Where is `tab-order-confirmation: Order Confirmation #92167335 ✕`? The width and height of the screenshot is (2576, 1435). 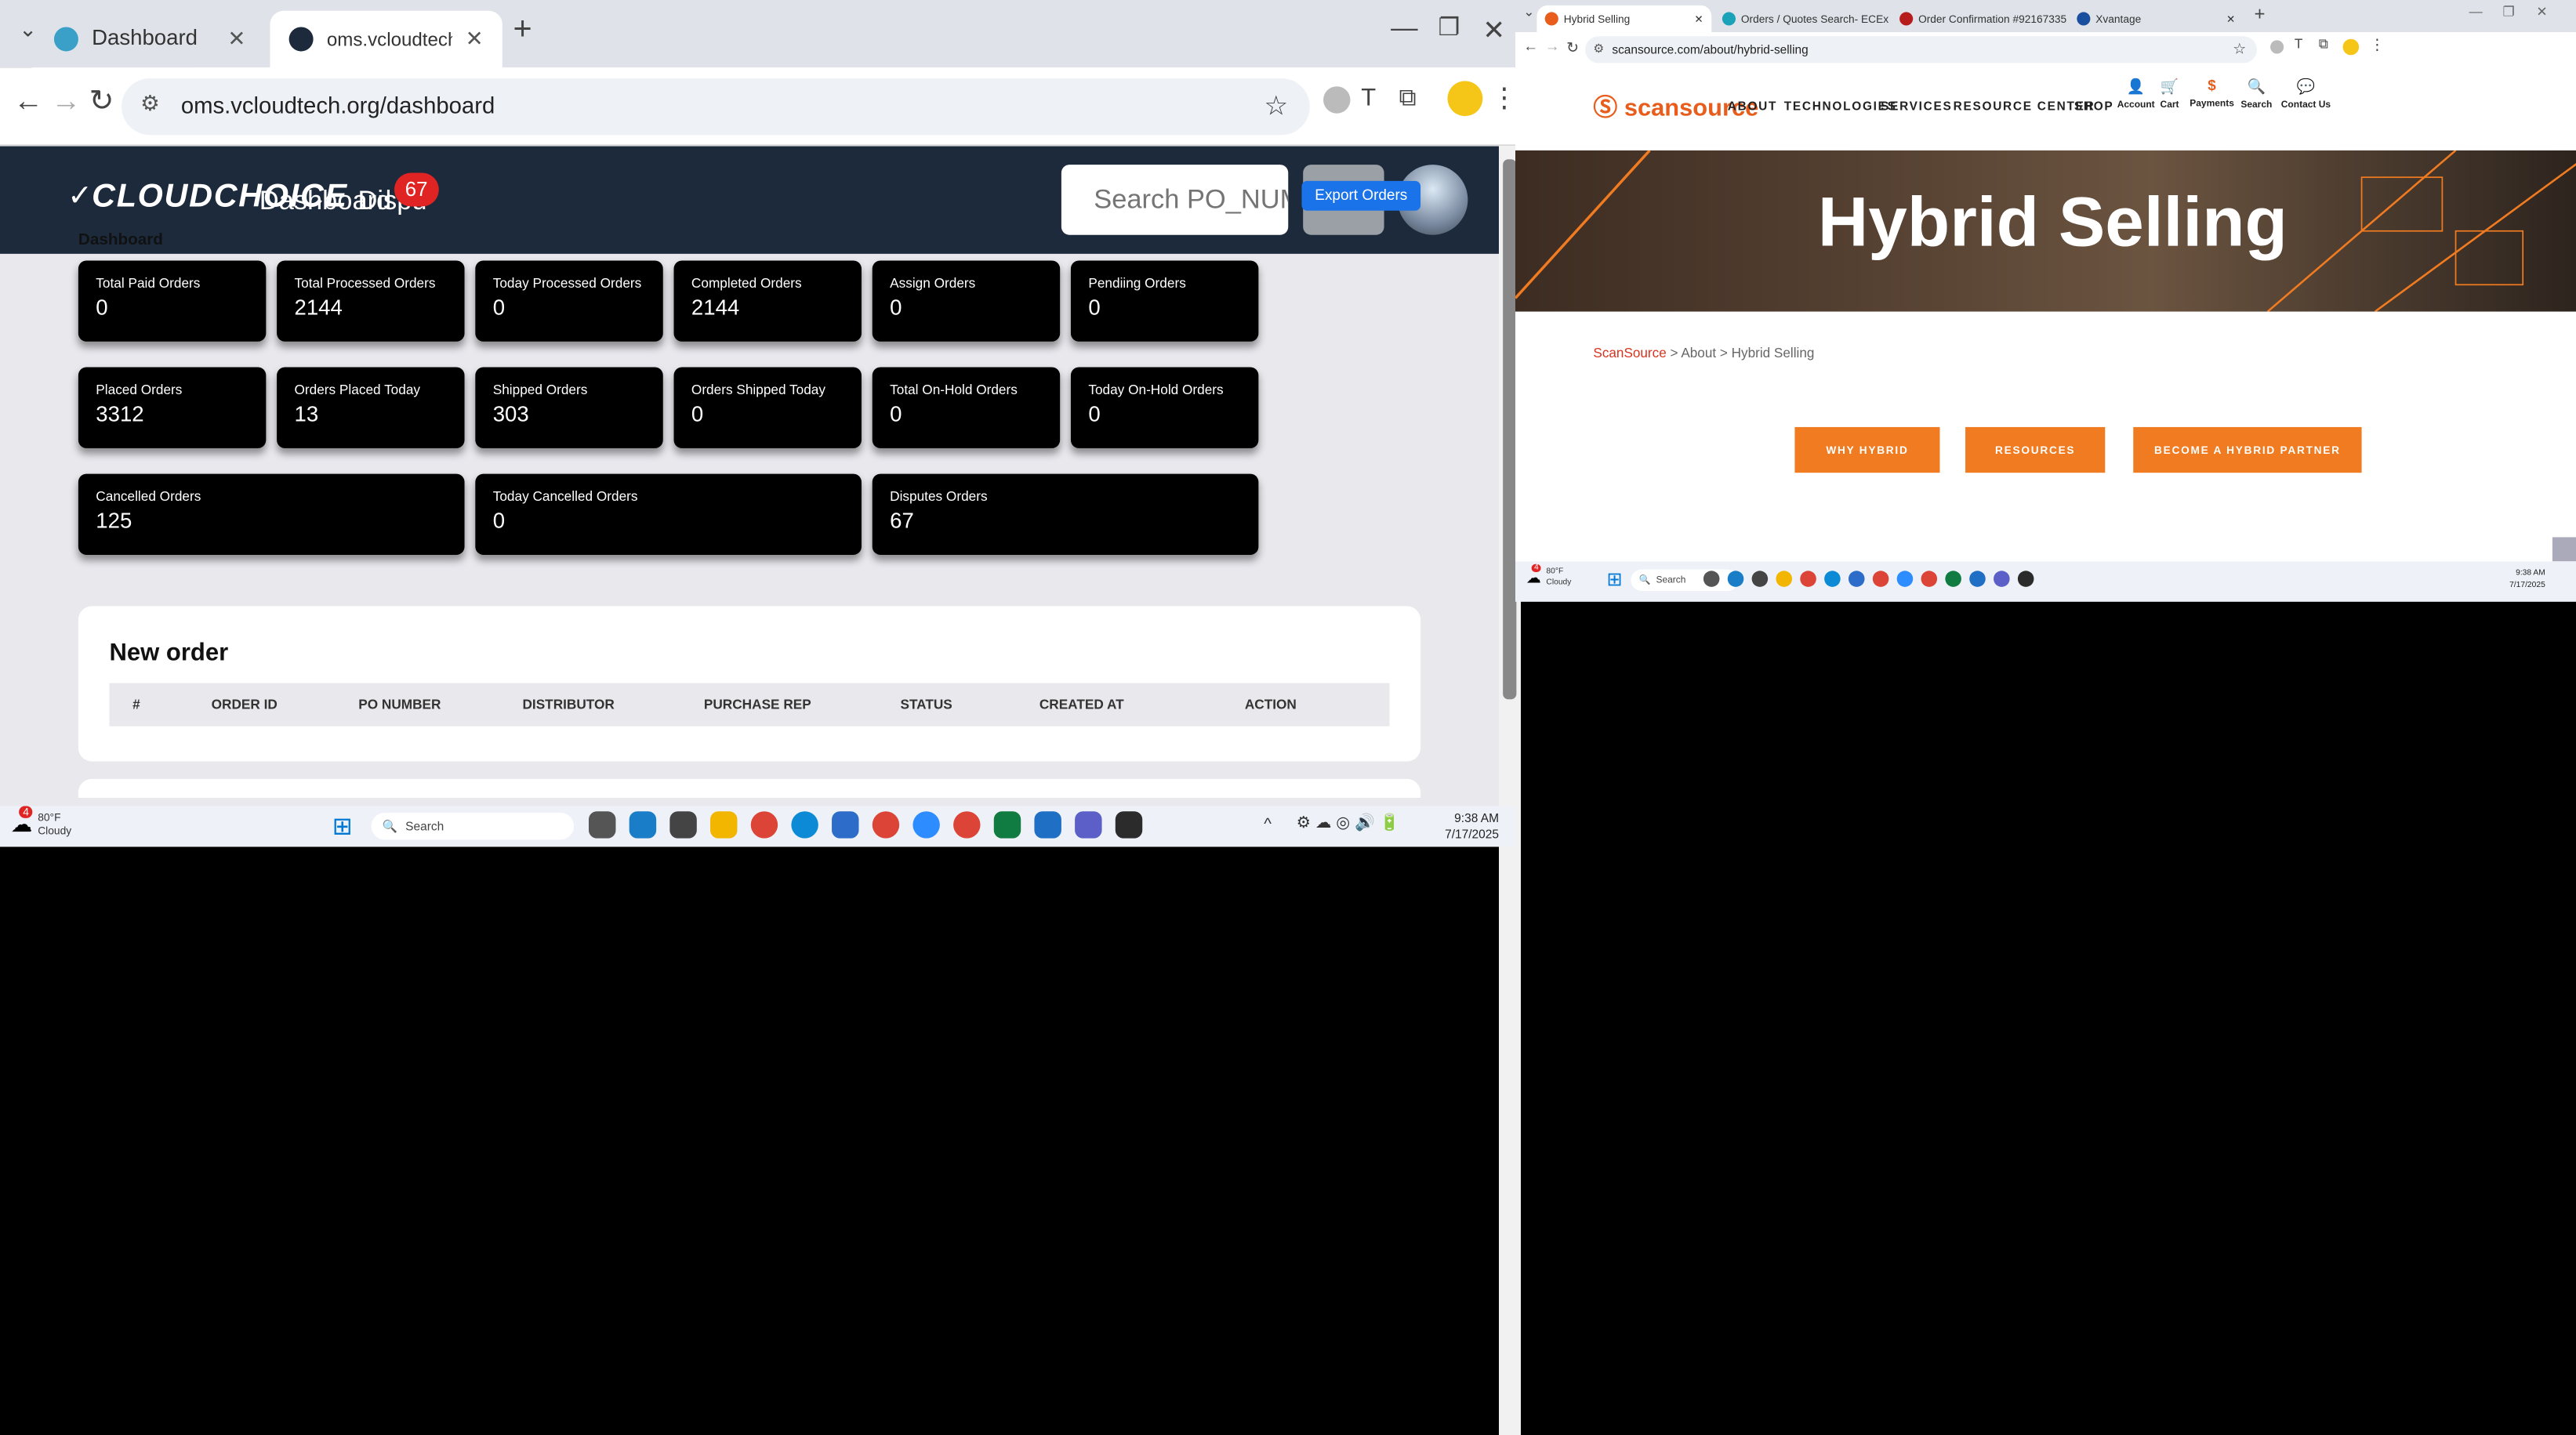
tab-order-confirmation: Order Confirmation #92167335 ✕ is located at coordinates (1979, 19).